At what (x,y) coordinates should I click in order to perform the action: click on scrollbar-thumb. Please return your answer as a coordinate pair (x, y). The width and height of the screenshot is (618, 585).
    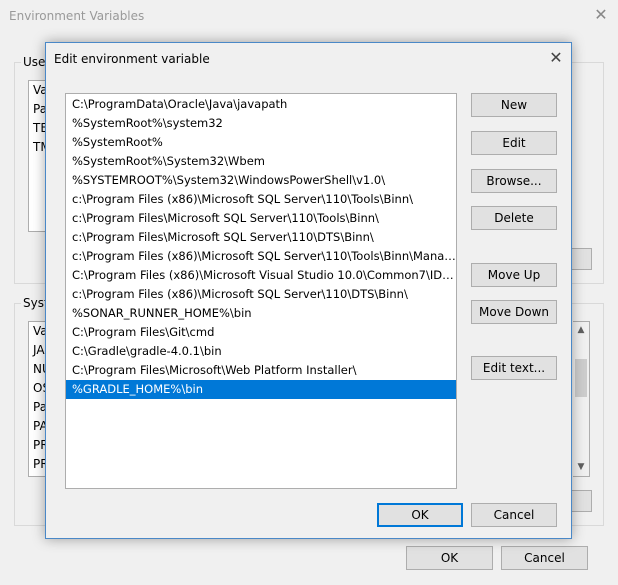
    Looking at the image, I should click on (581, 378).